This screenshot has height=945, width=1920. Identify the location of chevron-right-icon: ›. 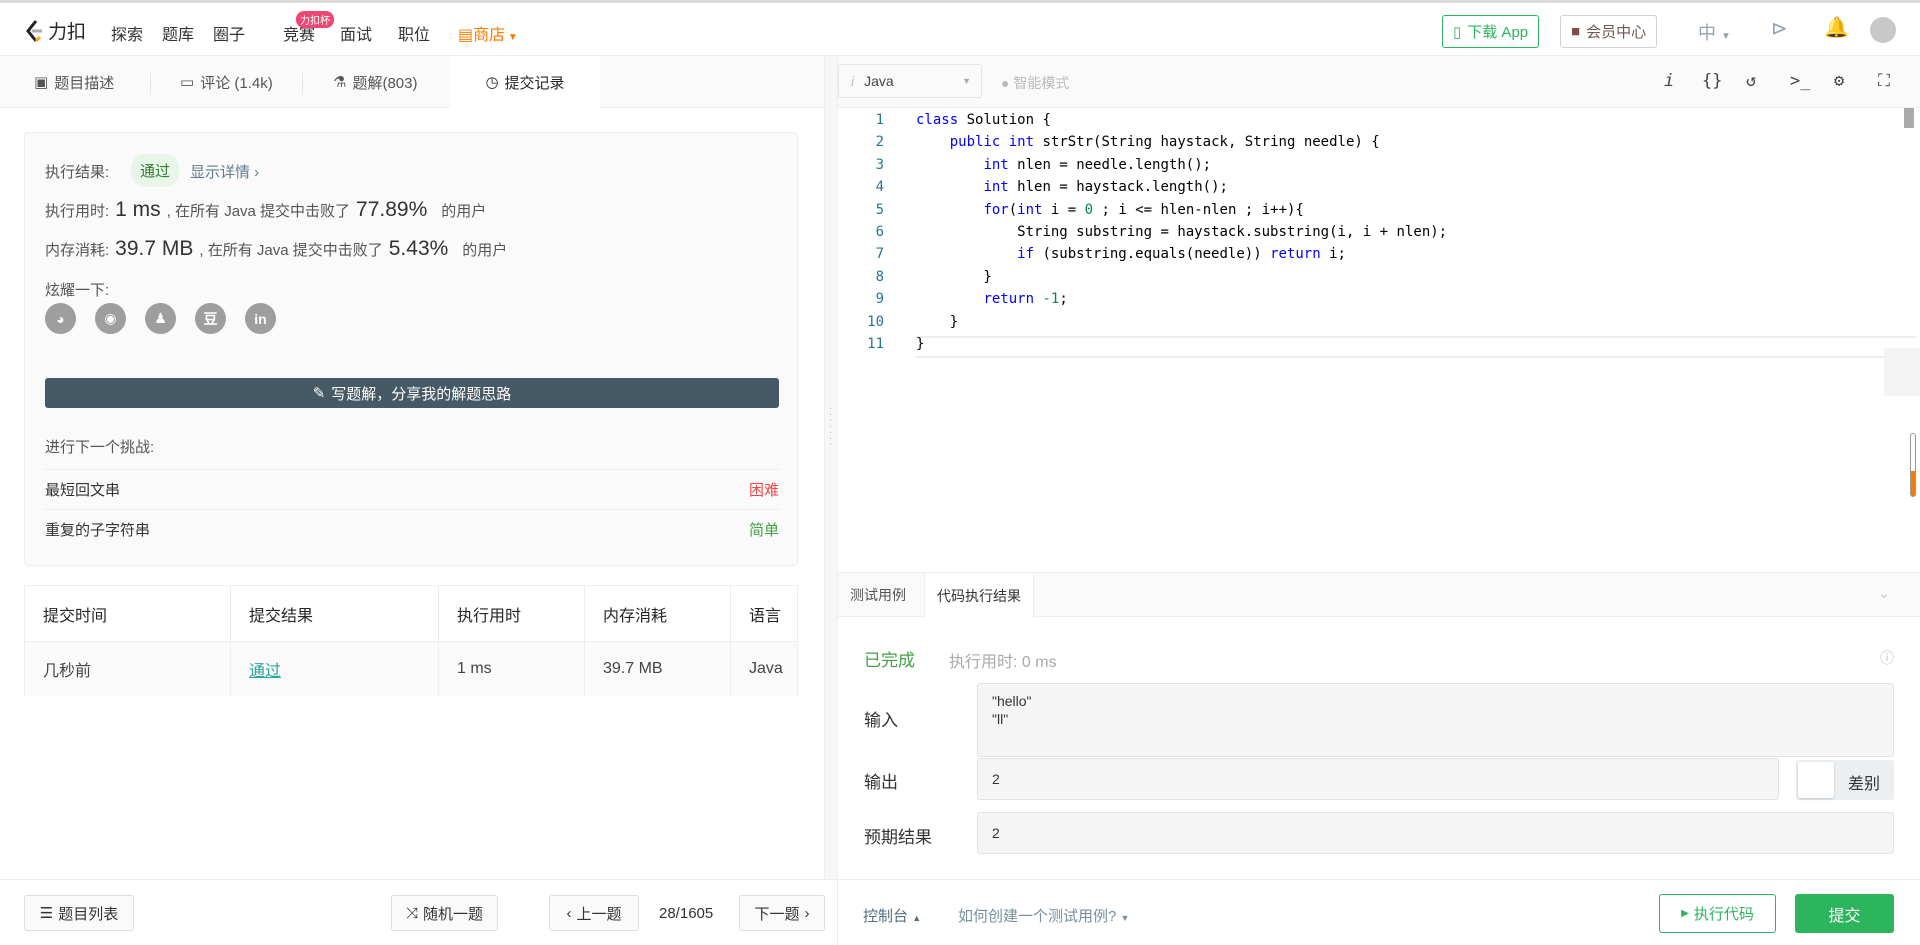
(807, 913).